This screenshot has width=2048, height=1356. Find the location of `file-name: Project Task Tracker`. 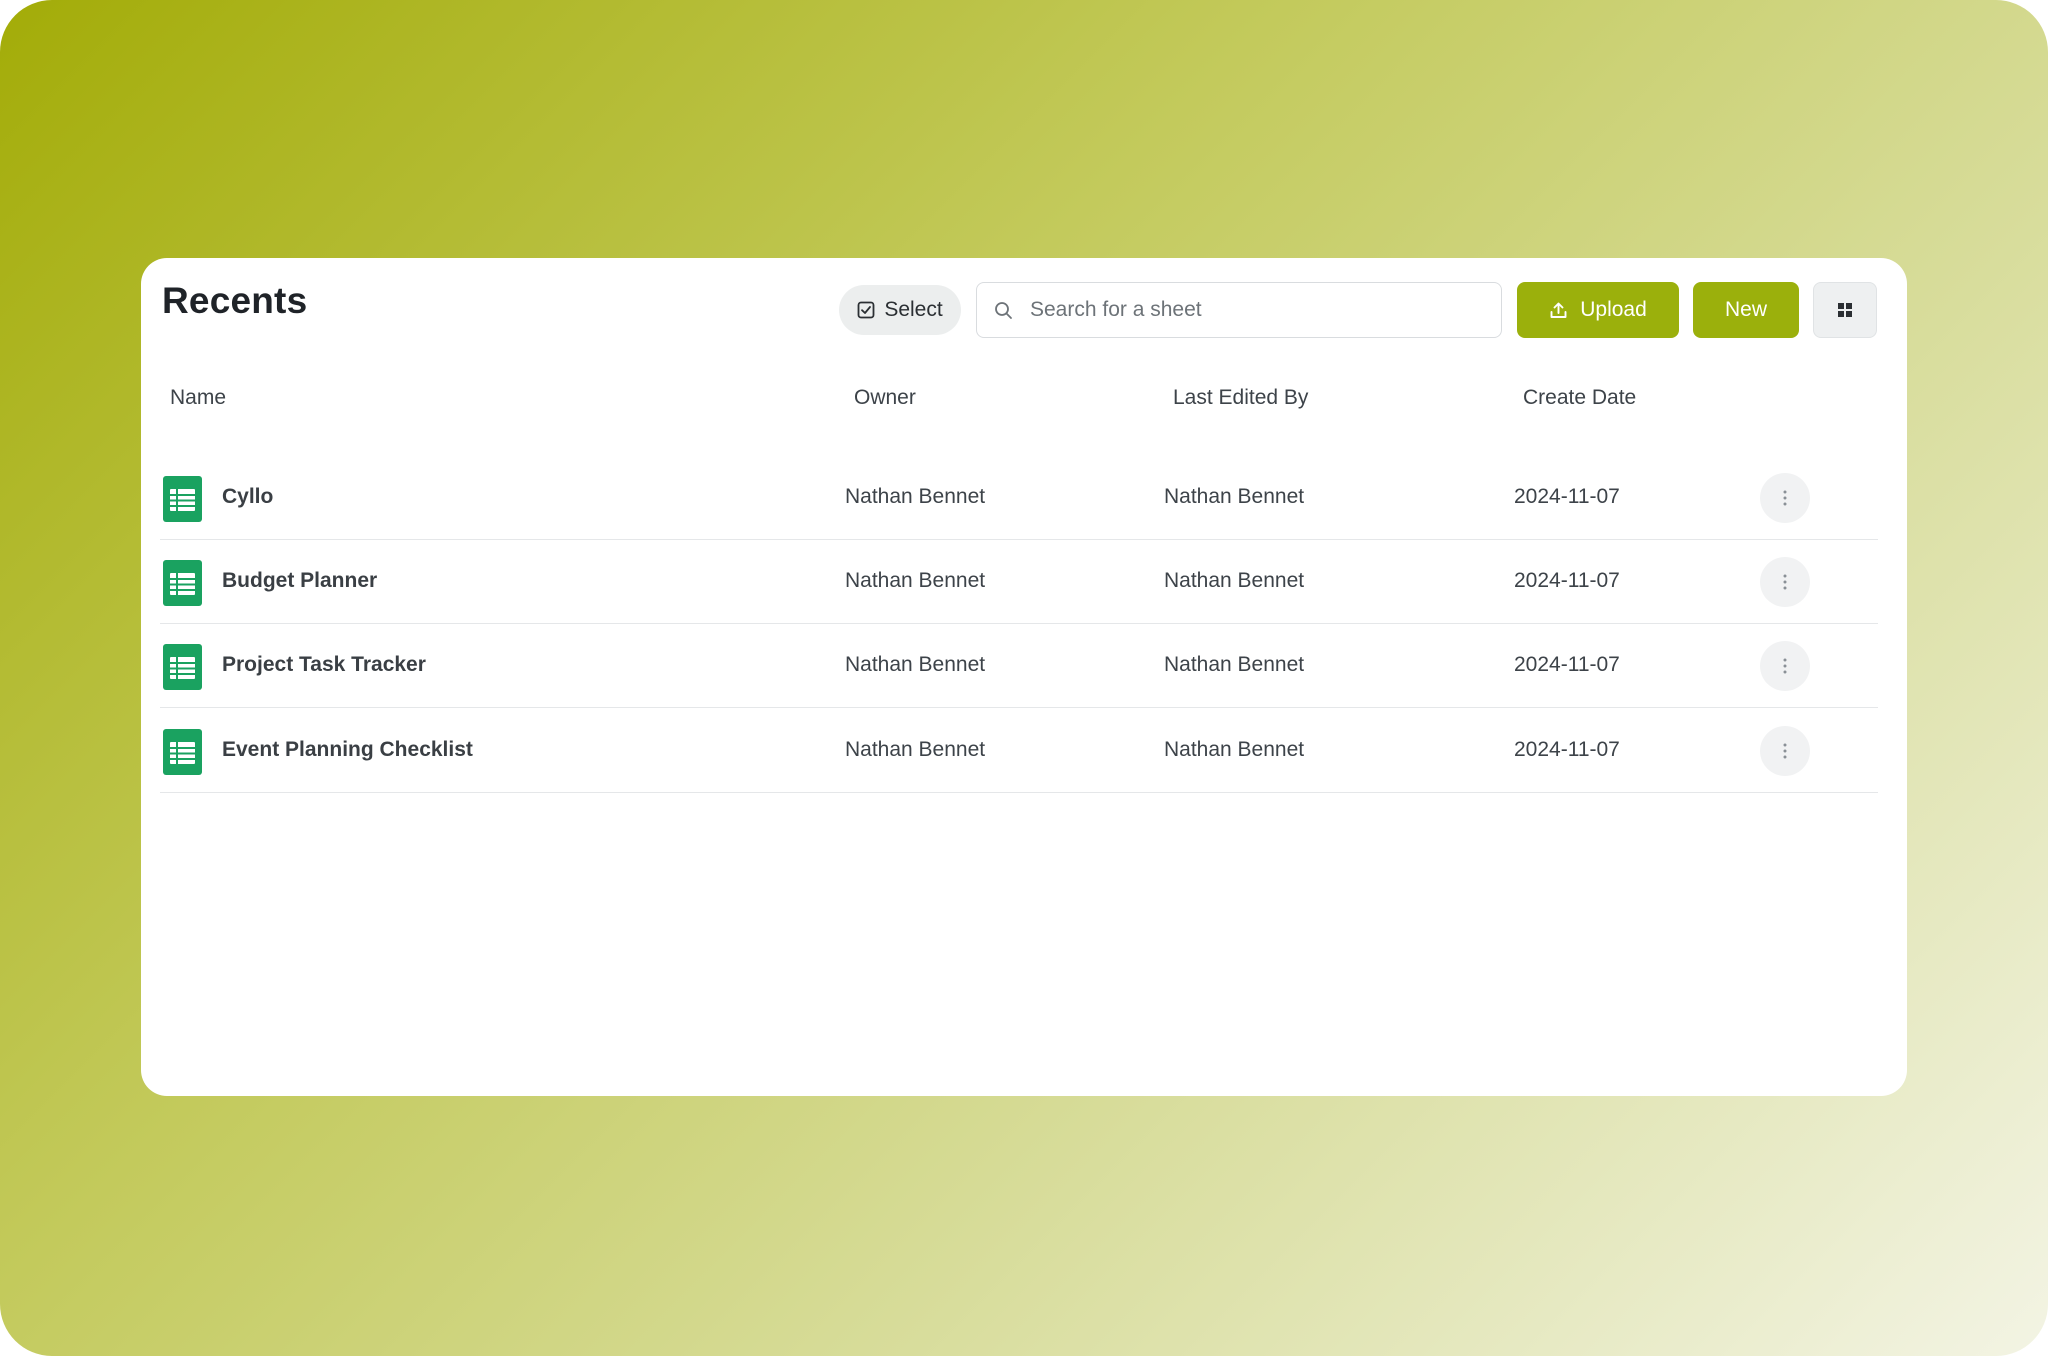

file-name: Project Task Tracker is located at coordinates (324, 665).